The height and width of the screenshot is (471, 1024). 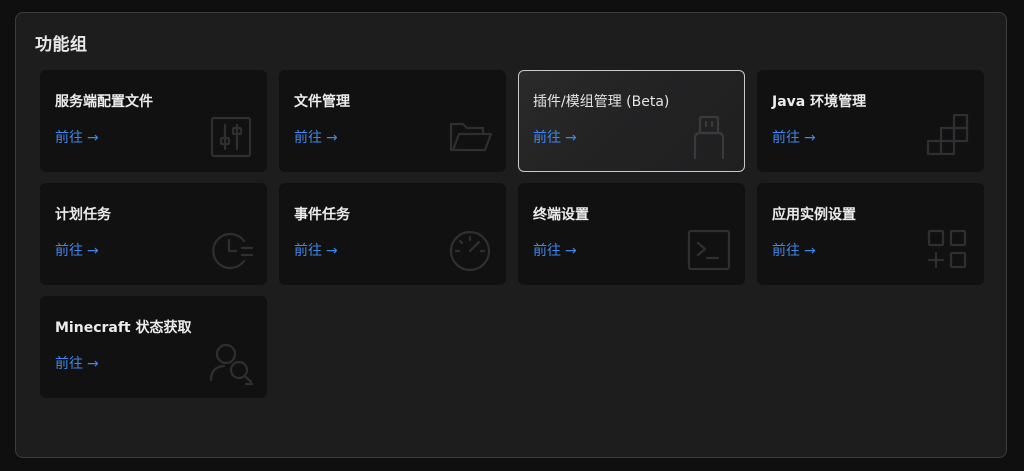 I want to click on usb-plug-icon, so click(x=709, y=137).